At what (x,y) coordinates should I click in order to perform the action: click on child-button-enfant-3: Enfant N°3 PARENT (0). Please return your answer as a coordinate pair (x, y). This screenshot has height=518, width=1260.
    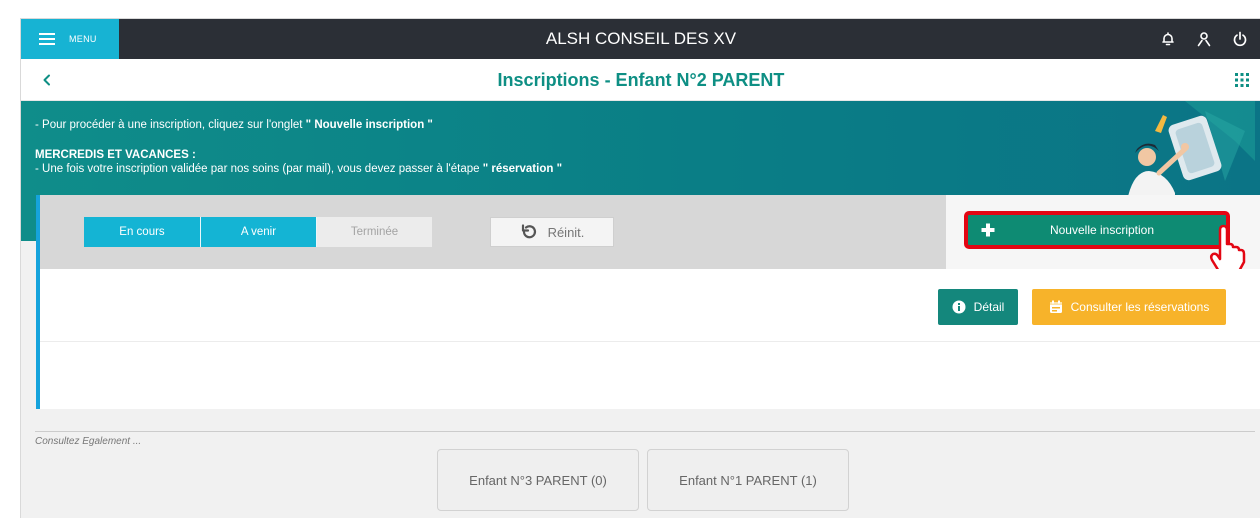
    Looking at the image, I should click on (538, 480).